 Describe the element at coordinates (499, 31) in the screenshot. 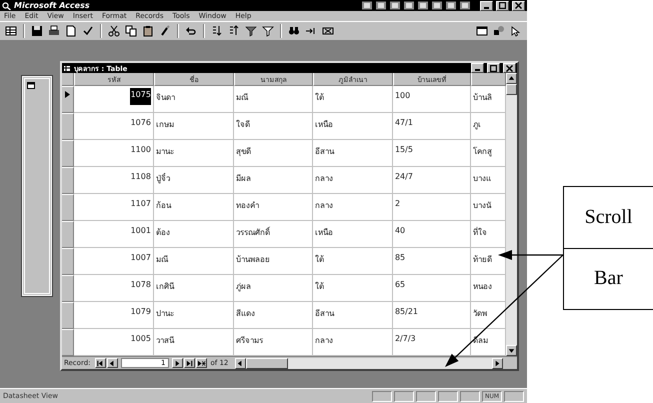

I see `shapes-icon` at that location.